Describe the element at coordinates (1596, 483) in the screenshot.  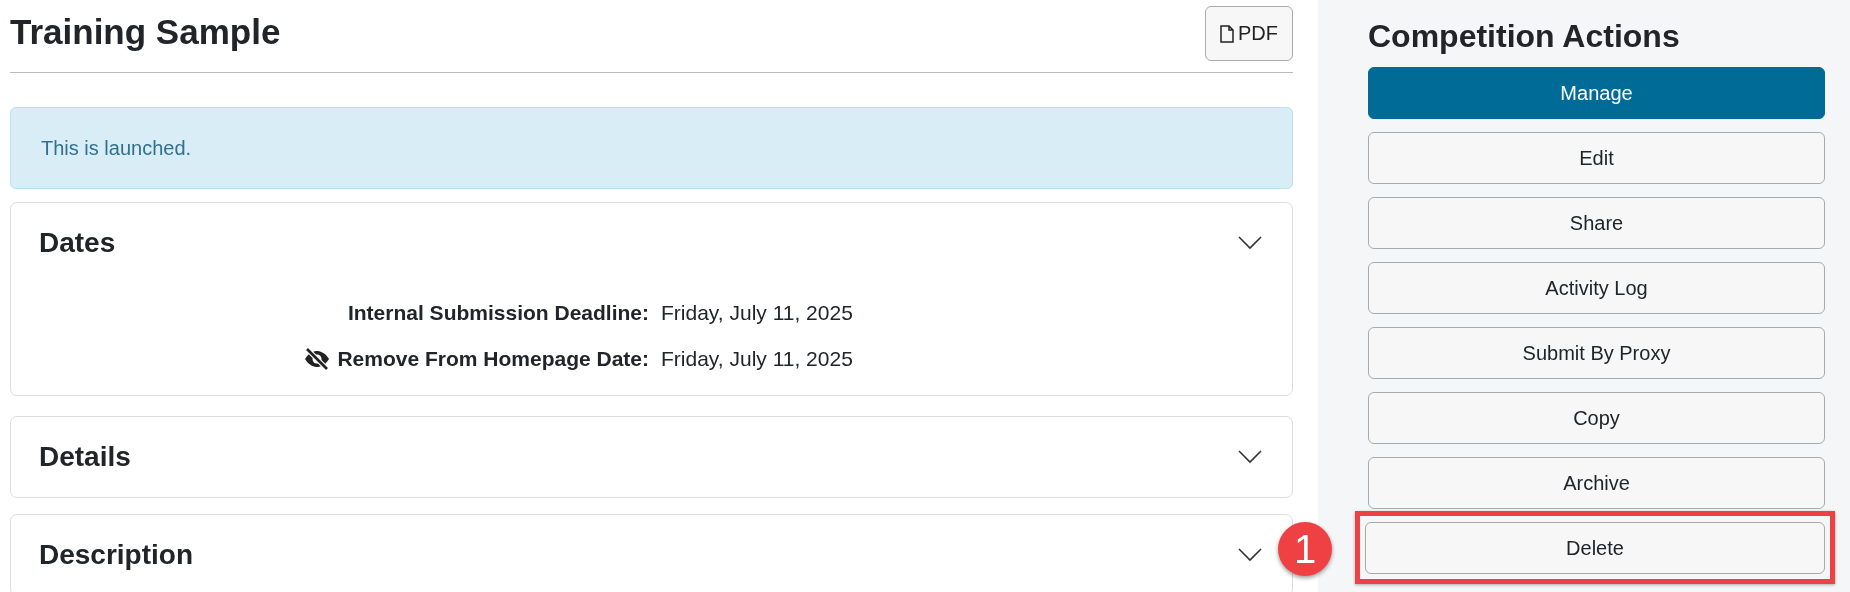
I see `action-button: Archive` at that location.